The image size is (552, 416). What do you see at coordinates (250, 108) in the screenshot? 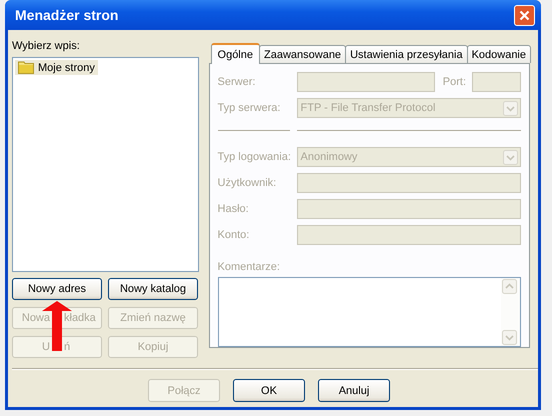
I see `field-label: Typ serwera:` at bounding box center [250, 108].